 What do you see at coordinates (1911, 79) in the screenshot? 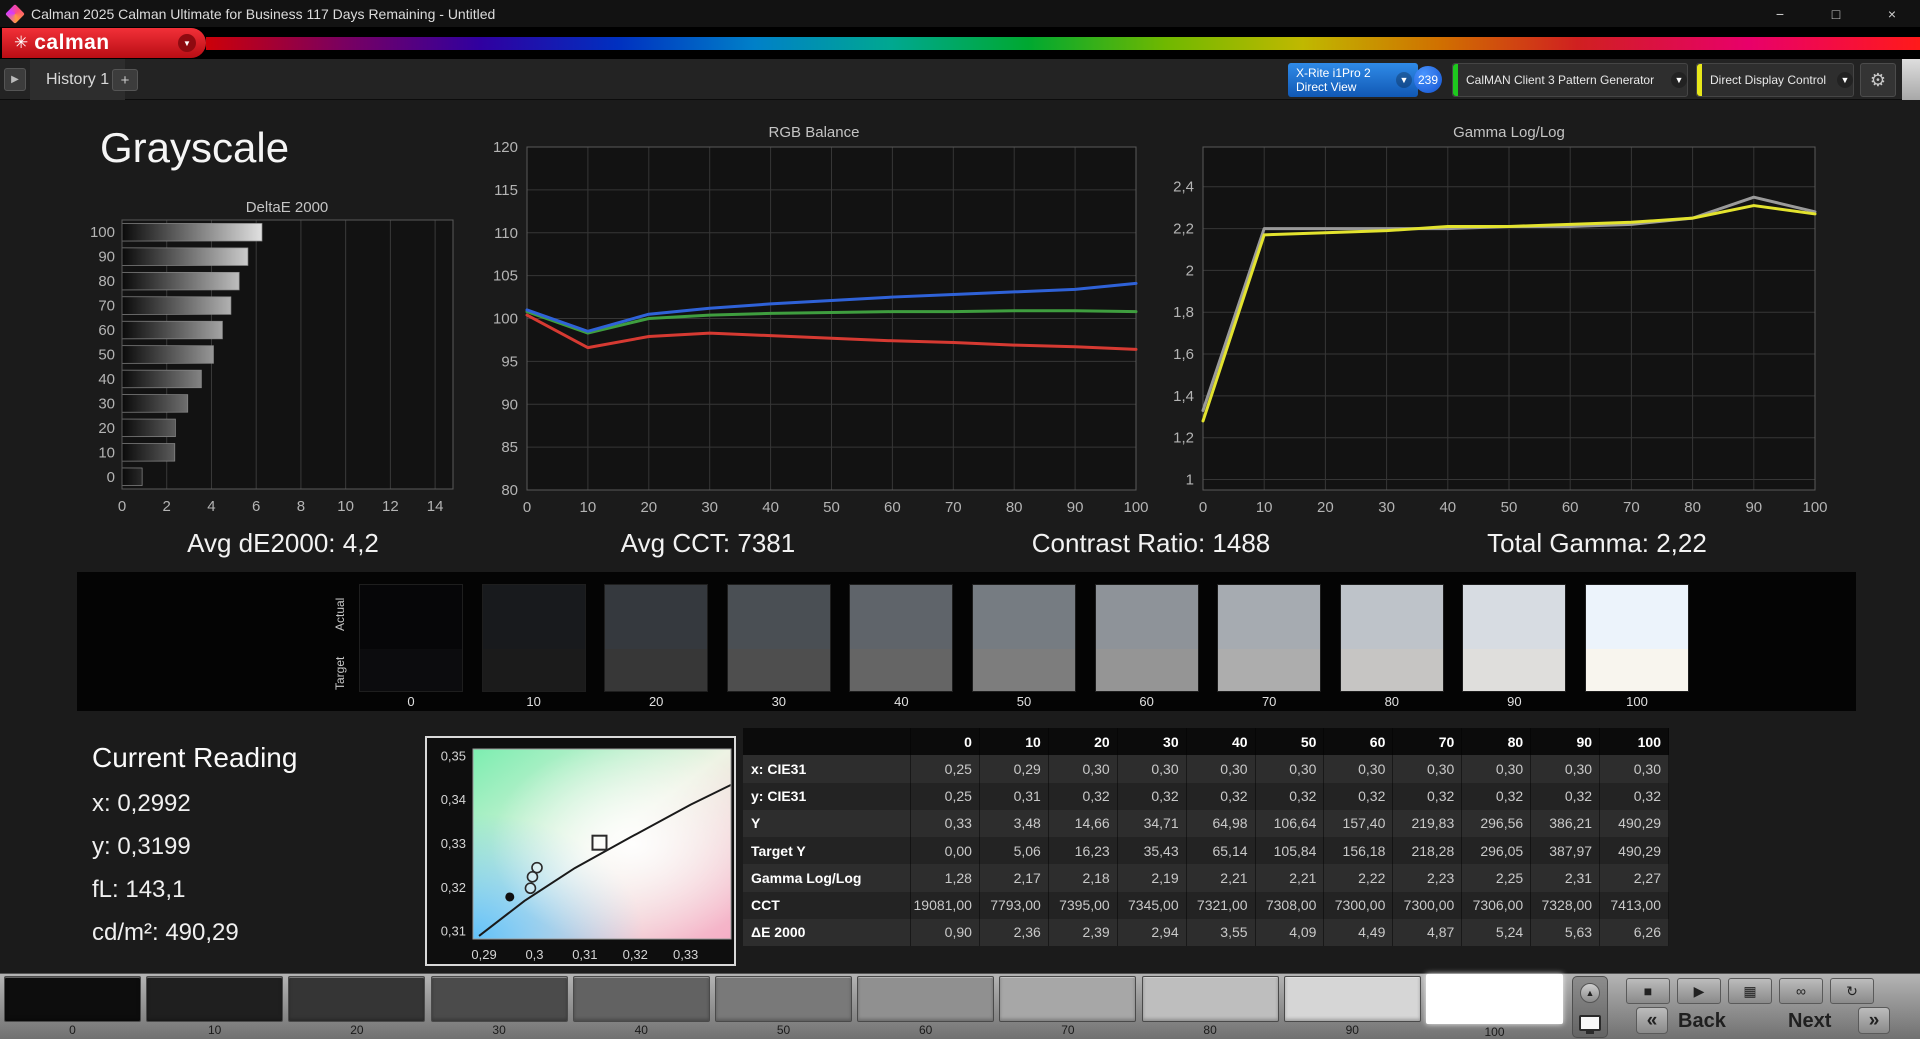
I see `collapsed-panel-handle` at bounding box center [1911, 79].